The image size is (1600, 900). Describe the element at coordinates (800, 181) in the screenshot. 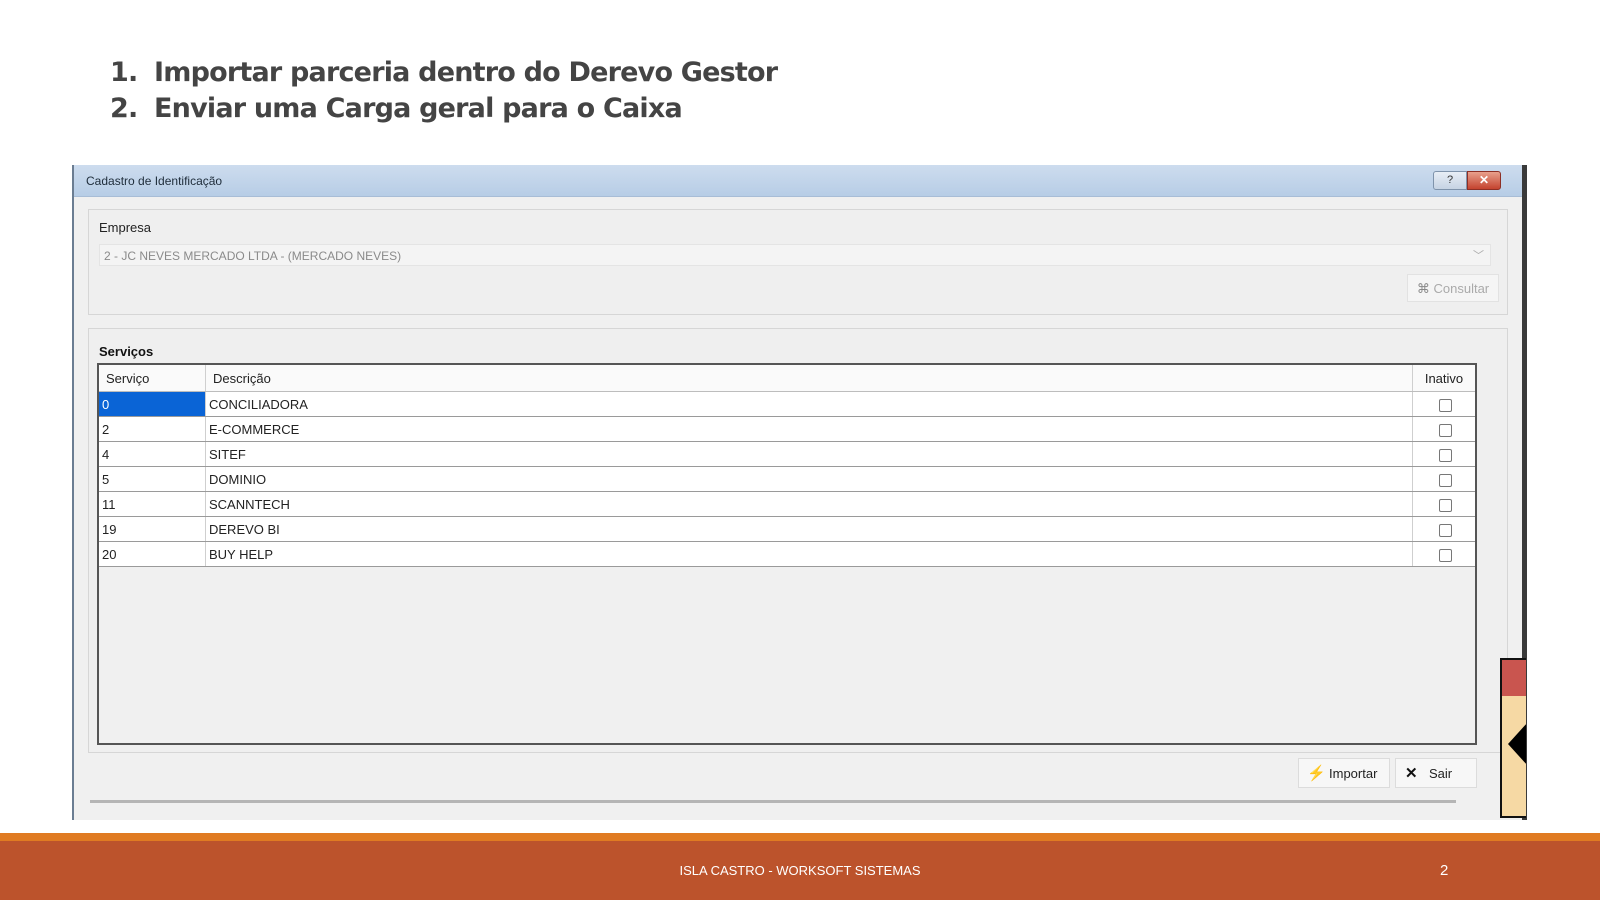

I see `window-titlebar: Cadastro de Identificação ? ✕` at that location.